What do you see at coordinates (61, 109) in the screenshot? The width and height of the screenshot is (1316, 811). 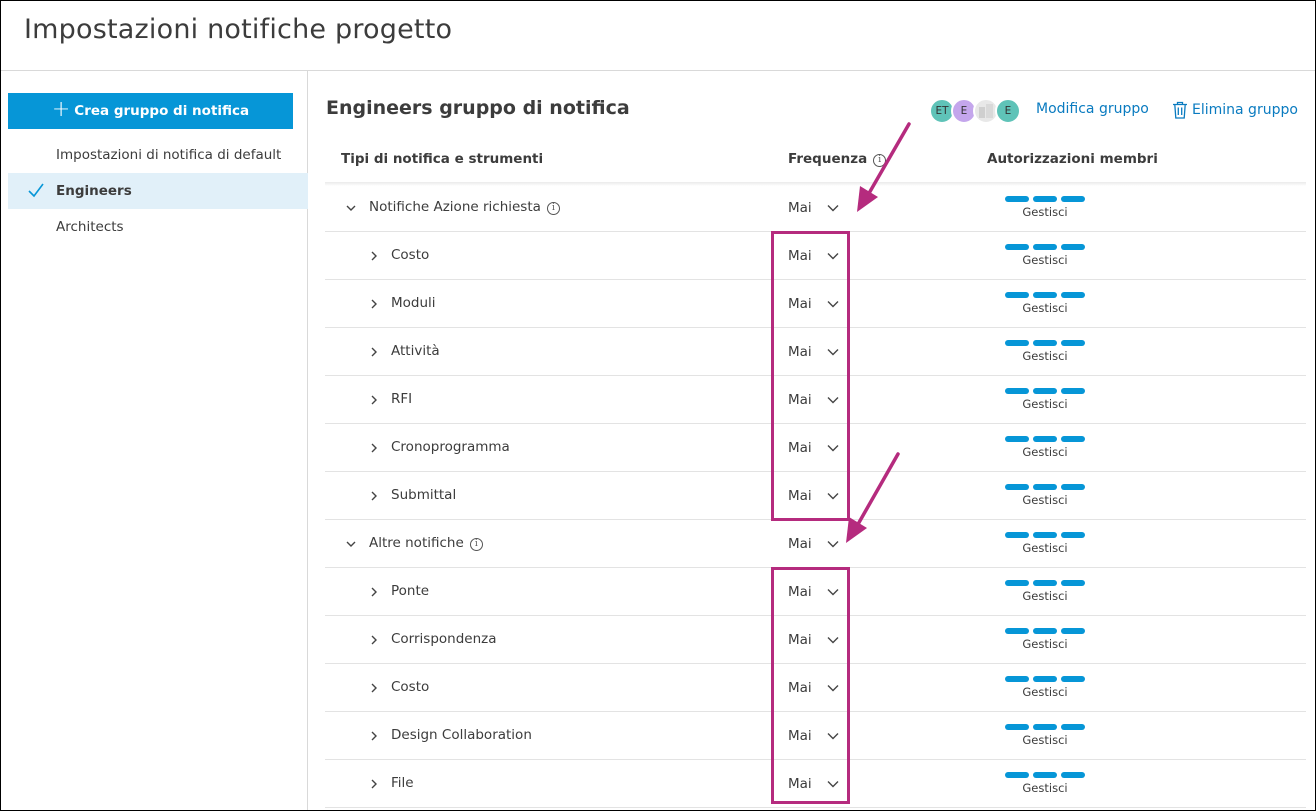 I see `plus-icon: +` at bounding box center [61, 109].